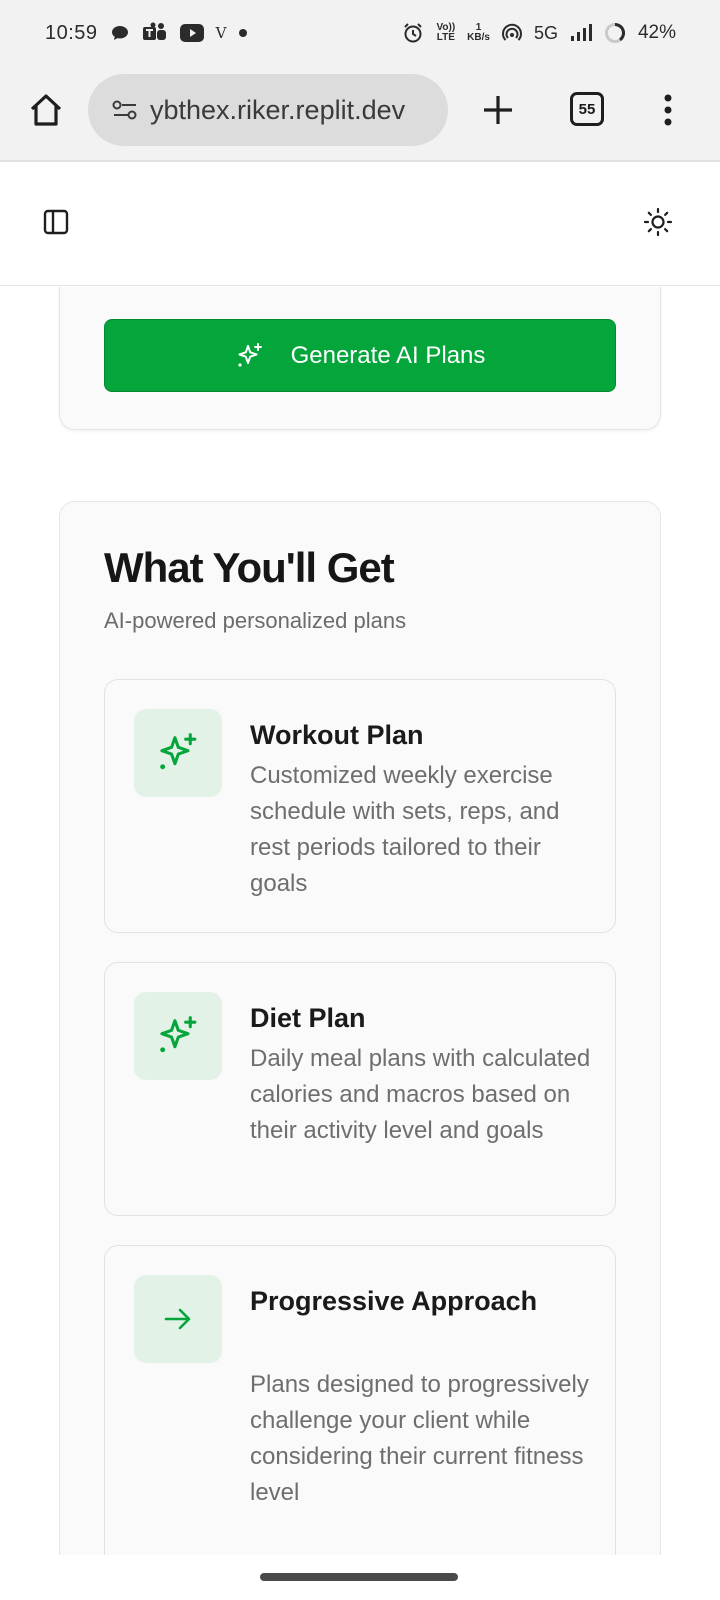 This screenshot has width=720, height=1600. I want to click on youtube-icon, so click(191, 33).